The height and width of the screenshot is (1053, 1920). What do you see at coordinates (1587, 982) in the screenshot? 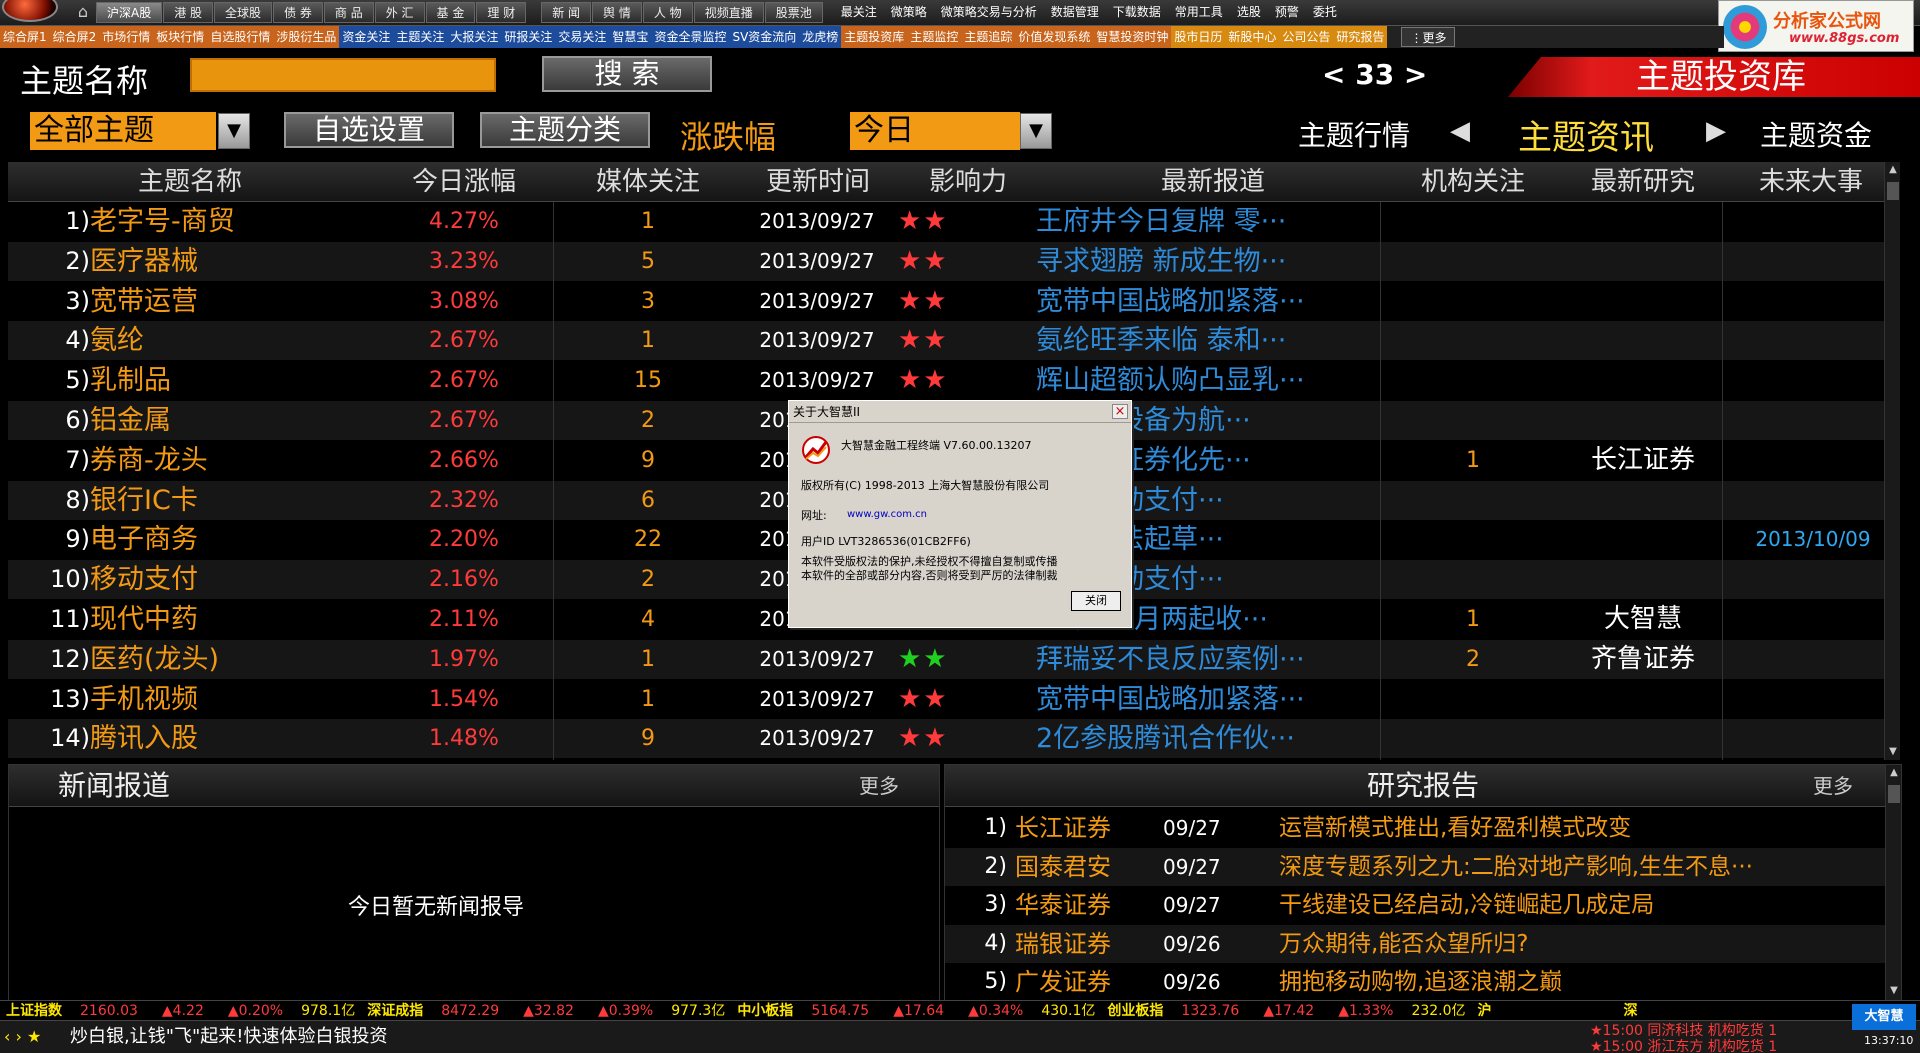
I see `report-title: 拥抱移动购物,追逐浪潮之巅` at bounding box center [1587, 982].